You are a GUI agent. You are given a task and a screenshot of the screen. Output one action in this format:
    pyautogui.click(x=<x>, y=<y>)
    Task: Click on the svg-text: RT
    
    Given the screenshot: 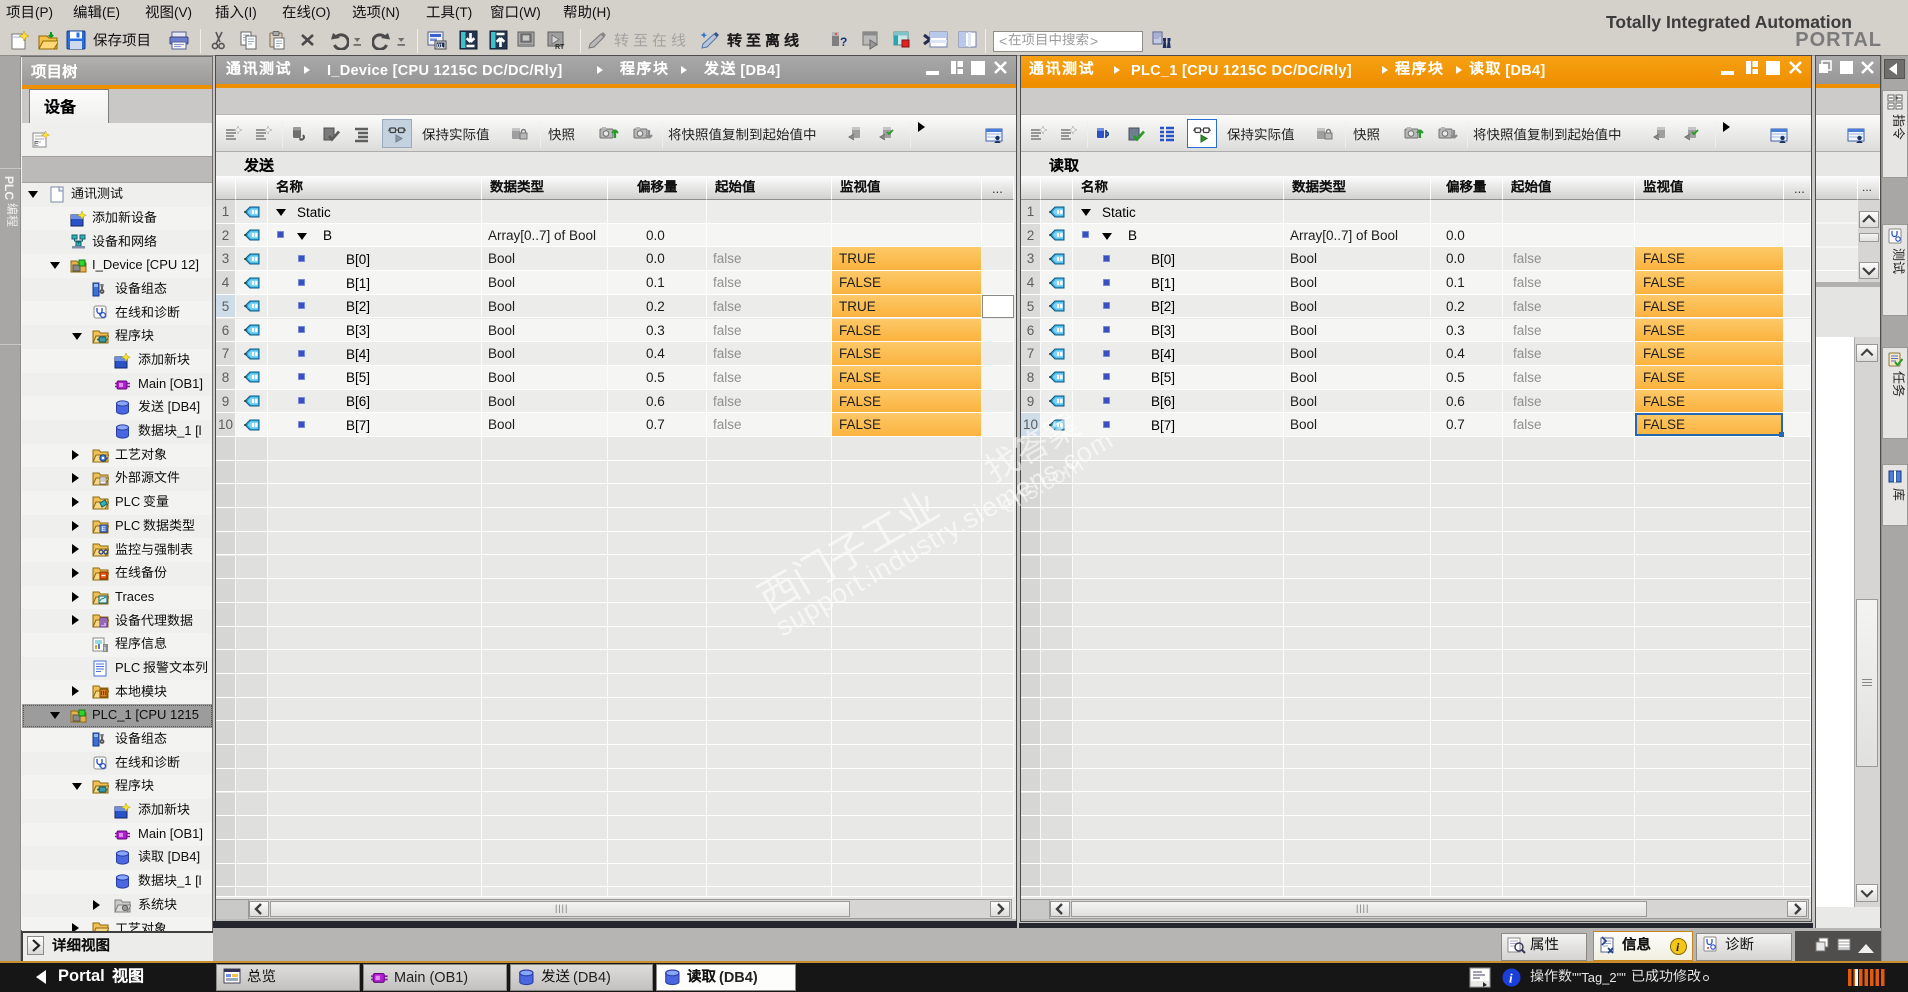 What is the action you would take?
    pyautogui.click(x=560, y=47)
    